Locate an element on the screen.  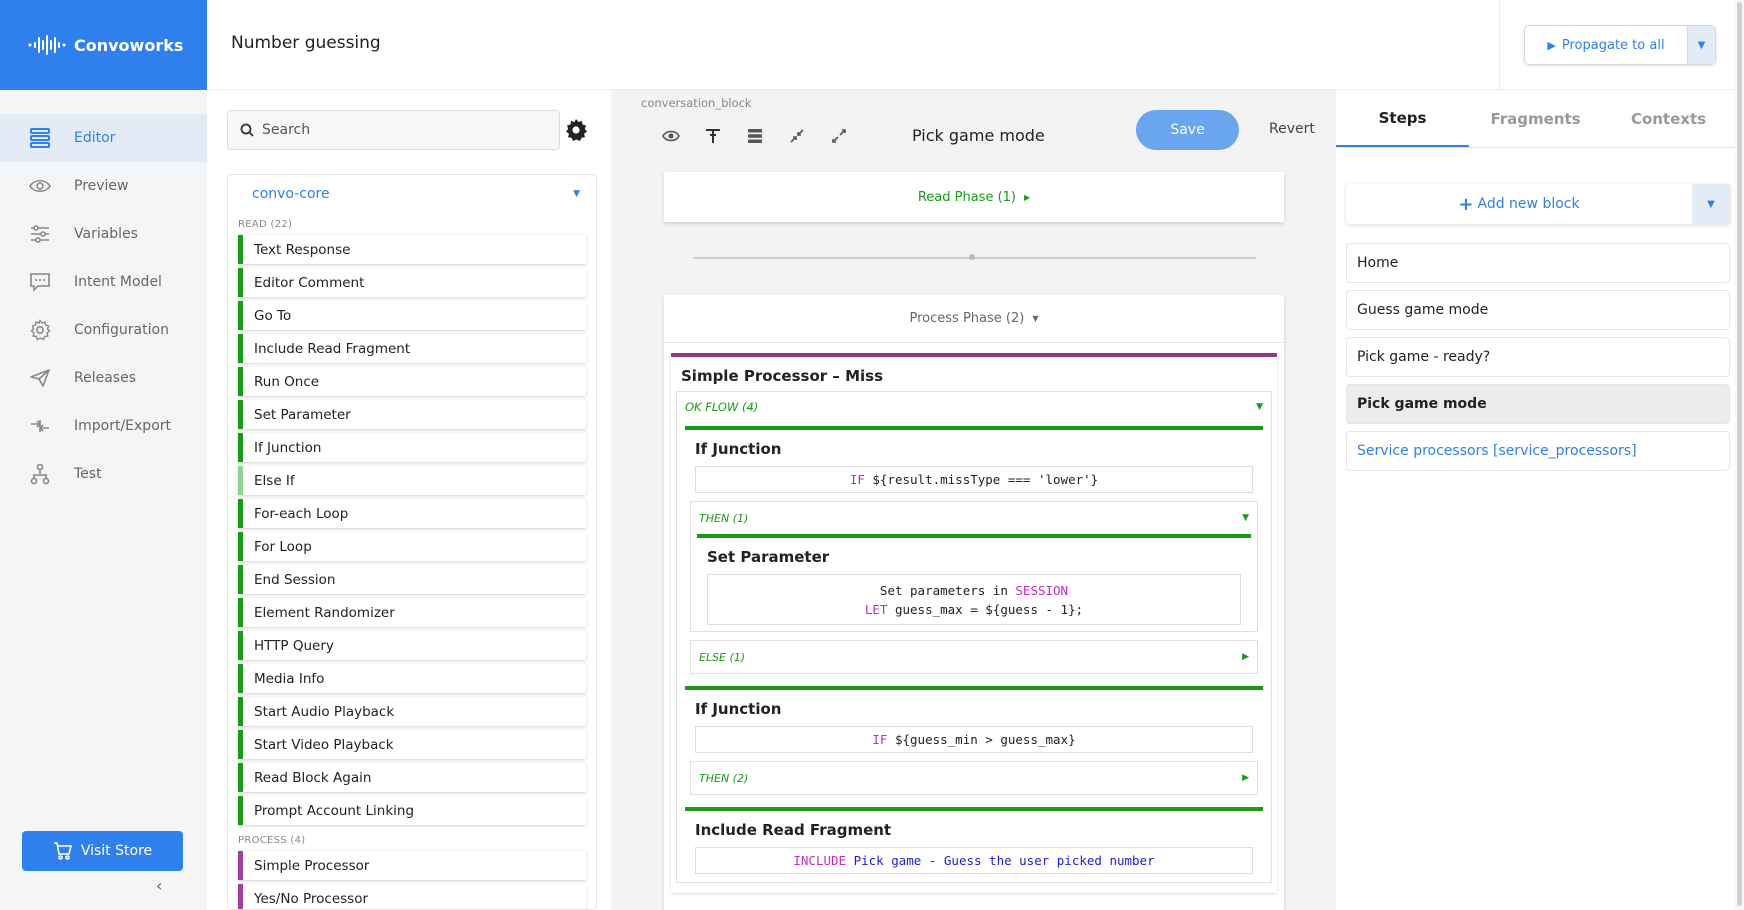
propagate-label: Propagate to all is located at coordinates (1613, 45).